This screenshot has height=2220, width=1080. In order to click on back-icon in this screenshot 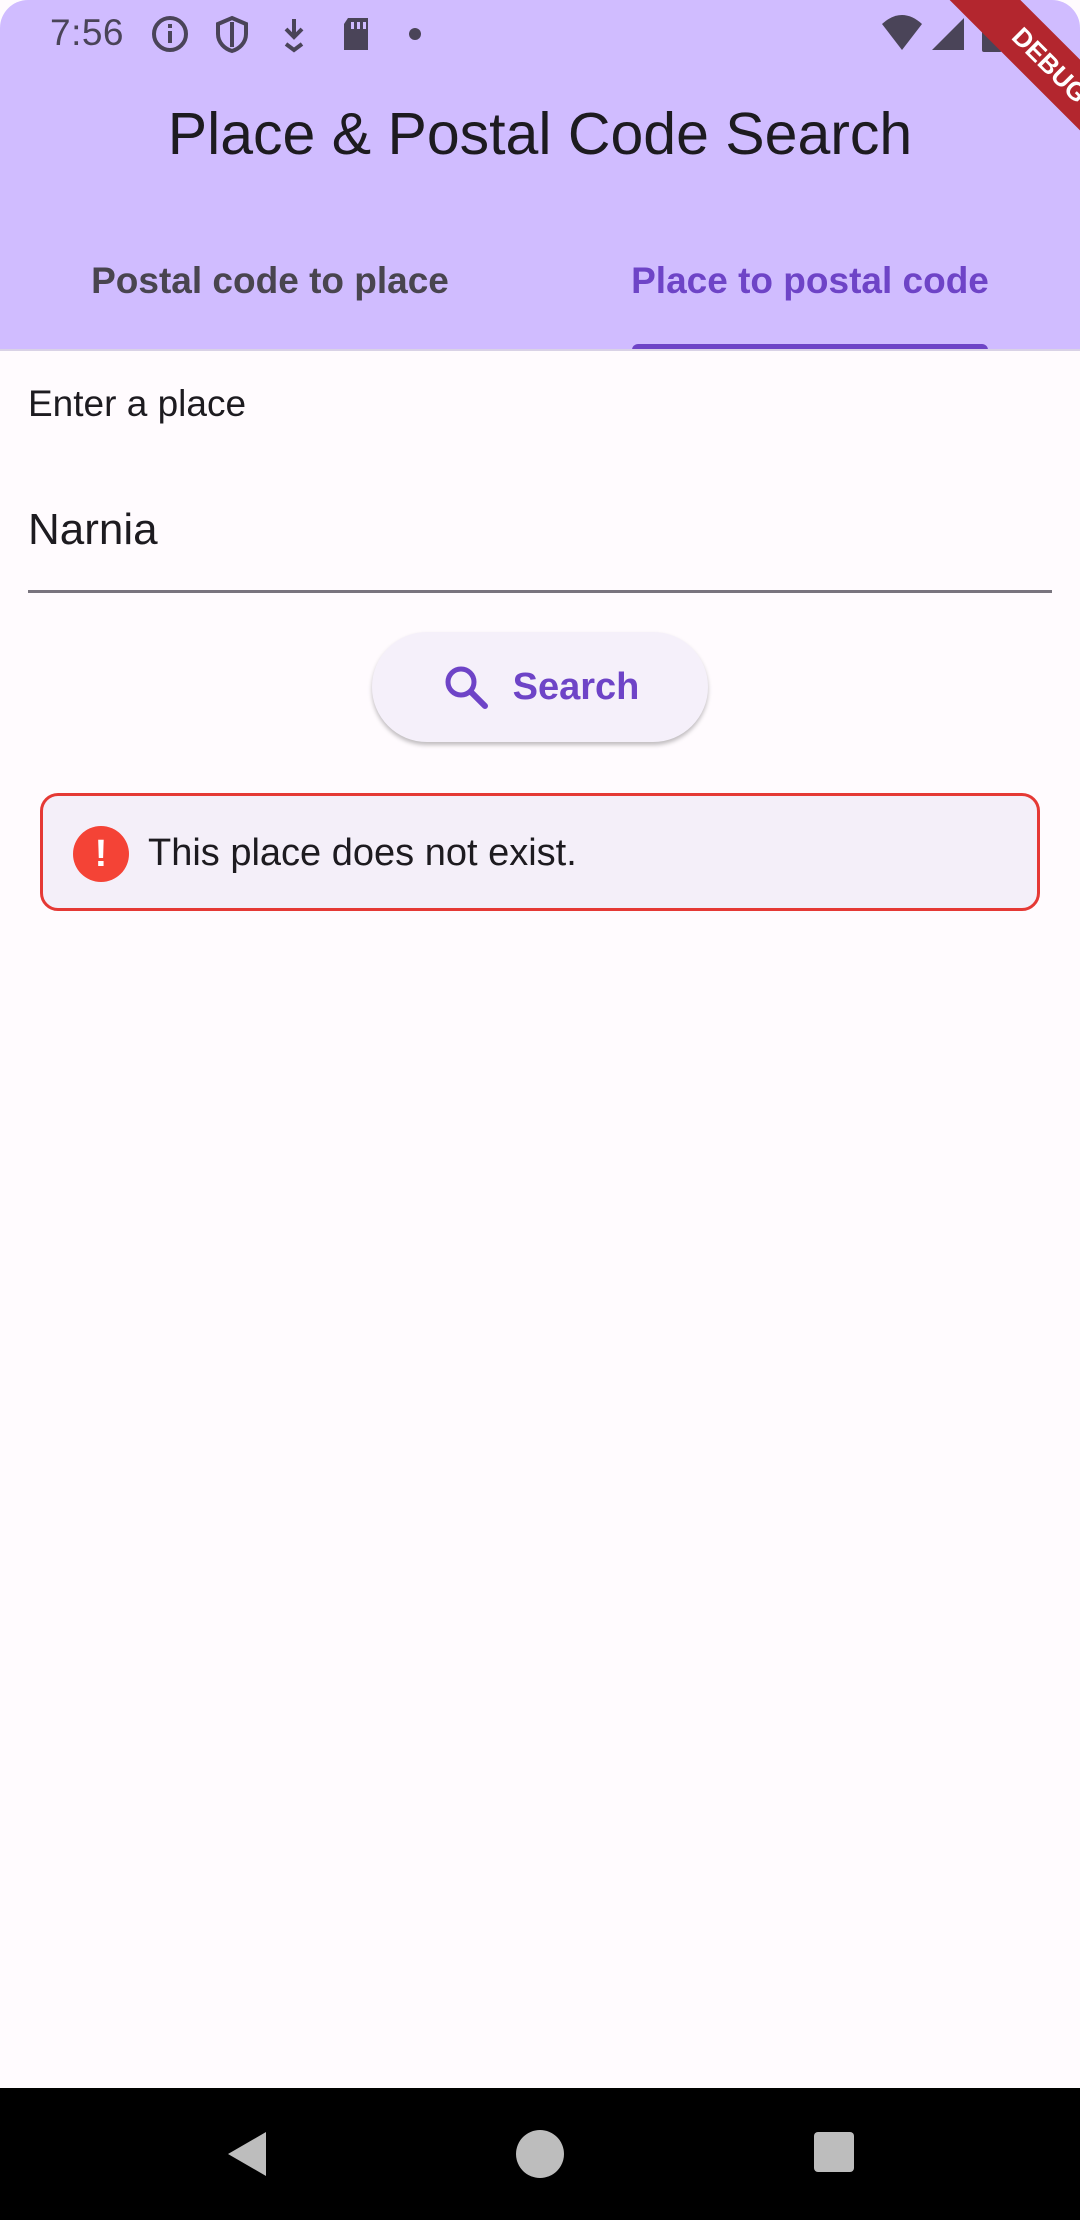, I will do `click(248, 2154)`.